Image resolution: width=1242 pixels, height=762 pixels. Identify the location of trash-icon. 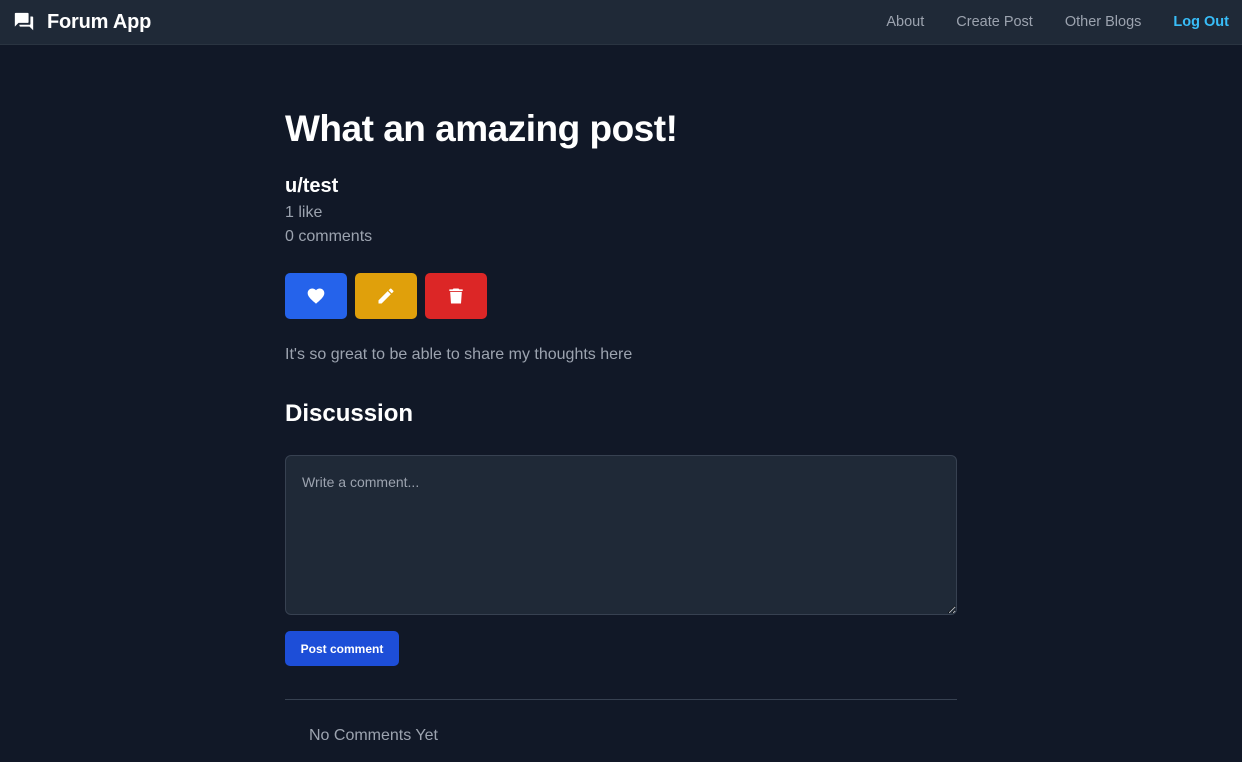
(456, 296).